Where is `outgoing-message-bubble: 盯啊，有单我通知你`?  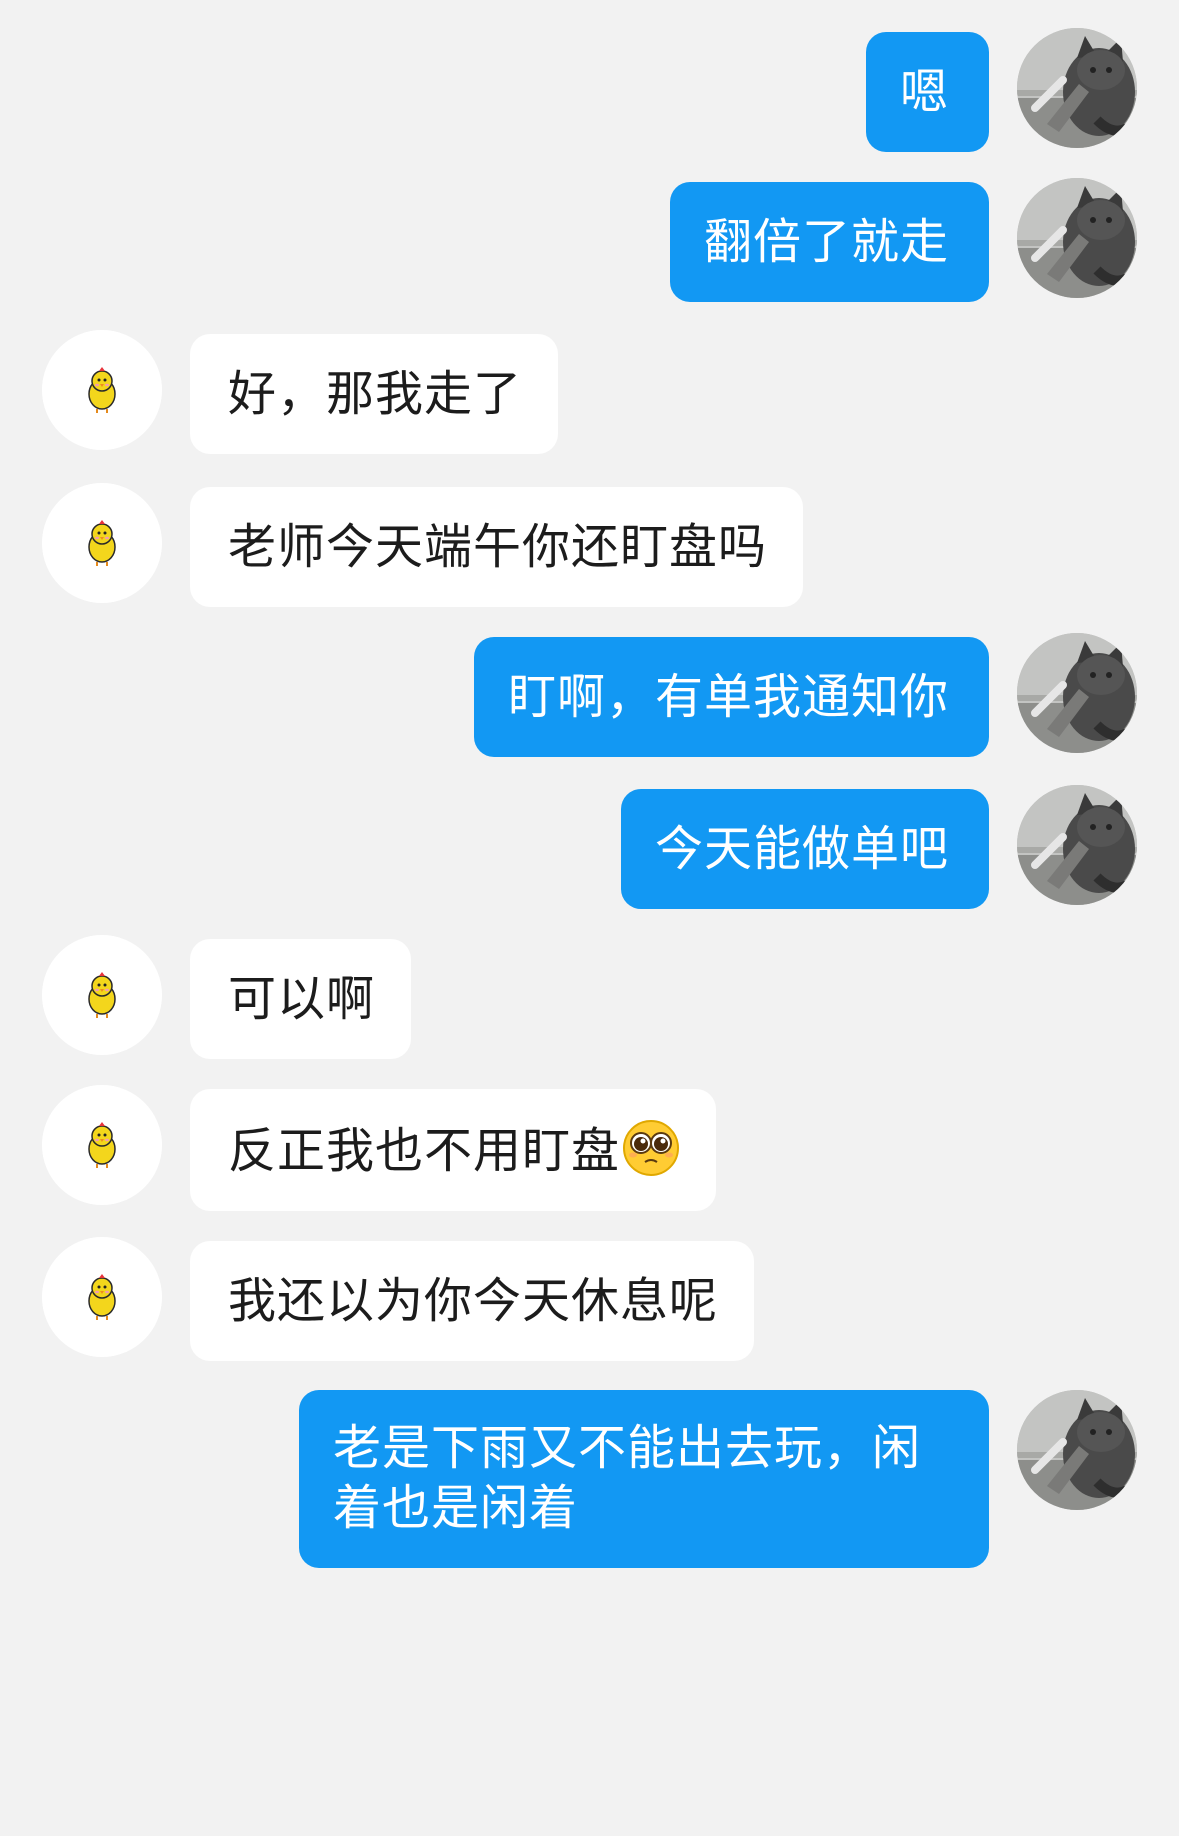
outgoing-message-bubble: 盯啊，有单我通知你 is located at coordinates (731, 697).